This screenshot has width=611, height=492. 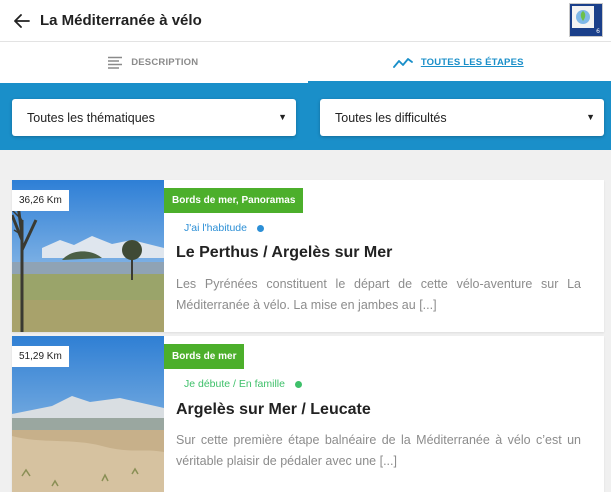 I want to click on brand-logo: 6, so click(x=586, y=20).